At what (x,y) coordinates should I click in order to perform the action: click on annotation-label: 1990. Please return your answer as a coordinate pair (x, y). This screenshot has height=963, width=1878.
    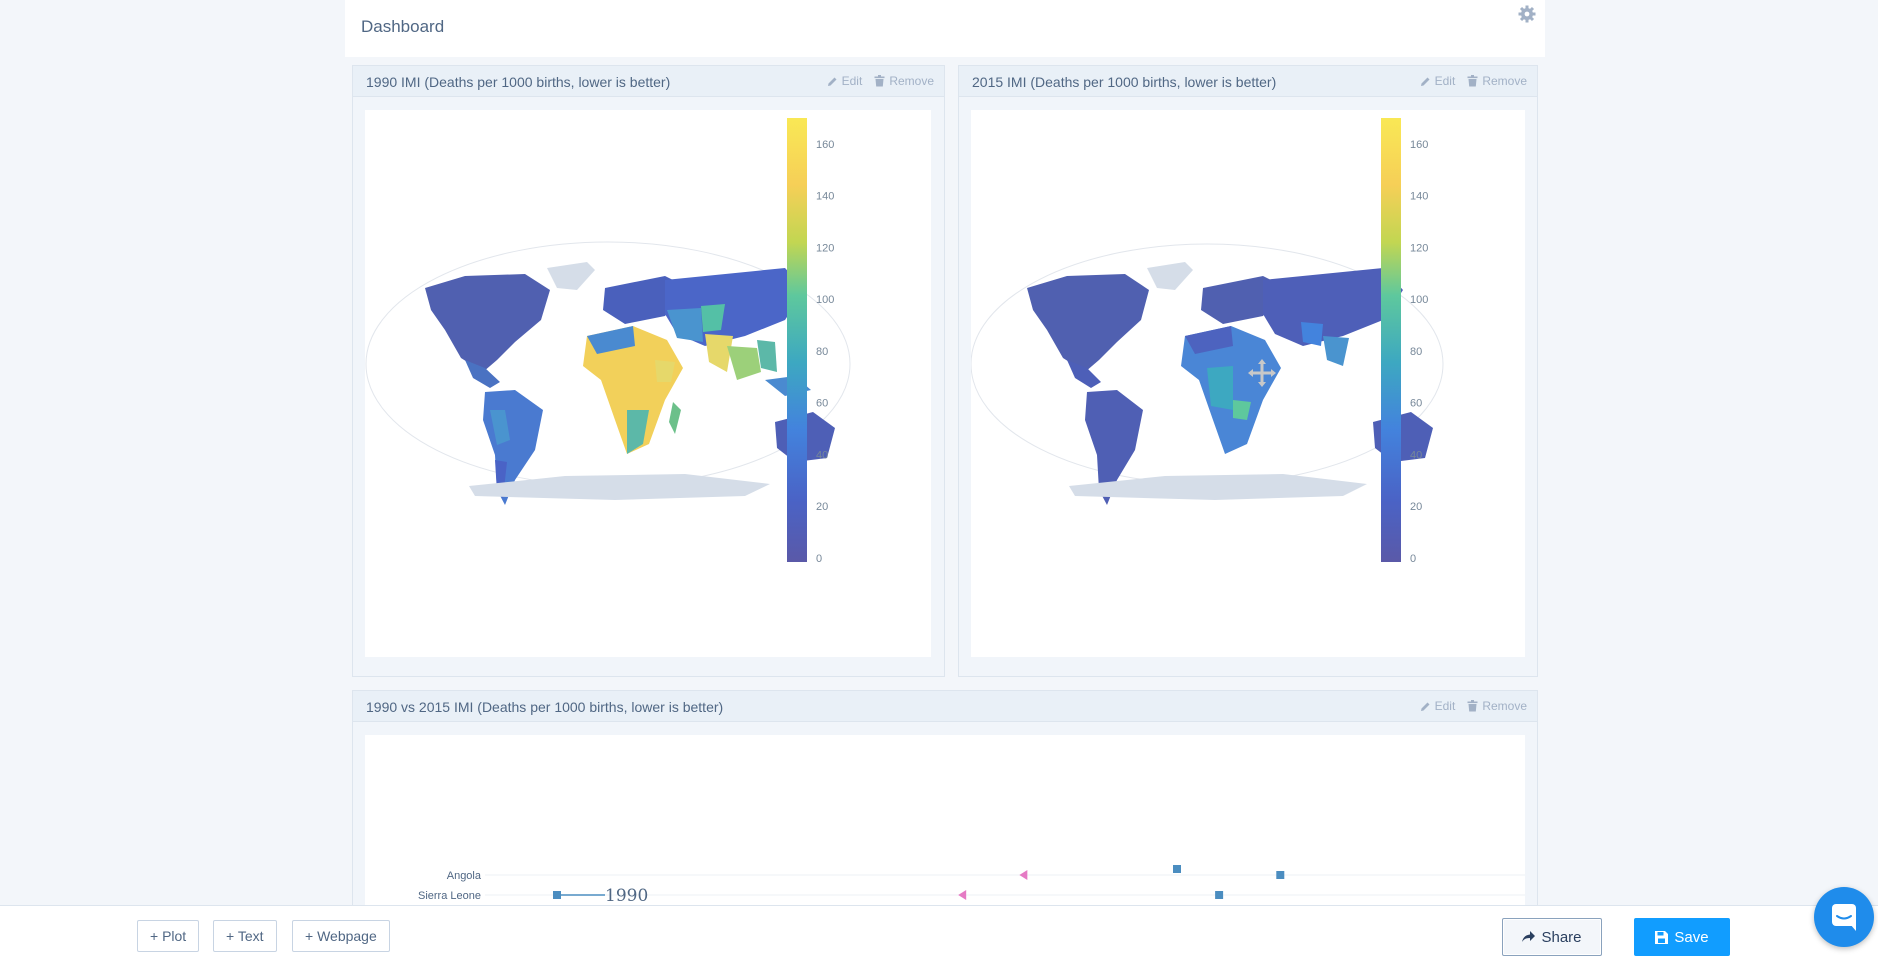
    Looking at the image, I should click on (626, 896).